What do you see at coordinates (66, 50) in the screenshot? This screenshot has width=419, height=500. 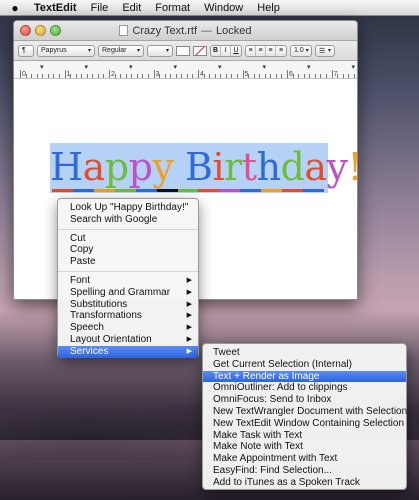 I see `font-family-popup: Papyrus ▾` at bounding box center [66, 50].